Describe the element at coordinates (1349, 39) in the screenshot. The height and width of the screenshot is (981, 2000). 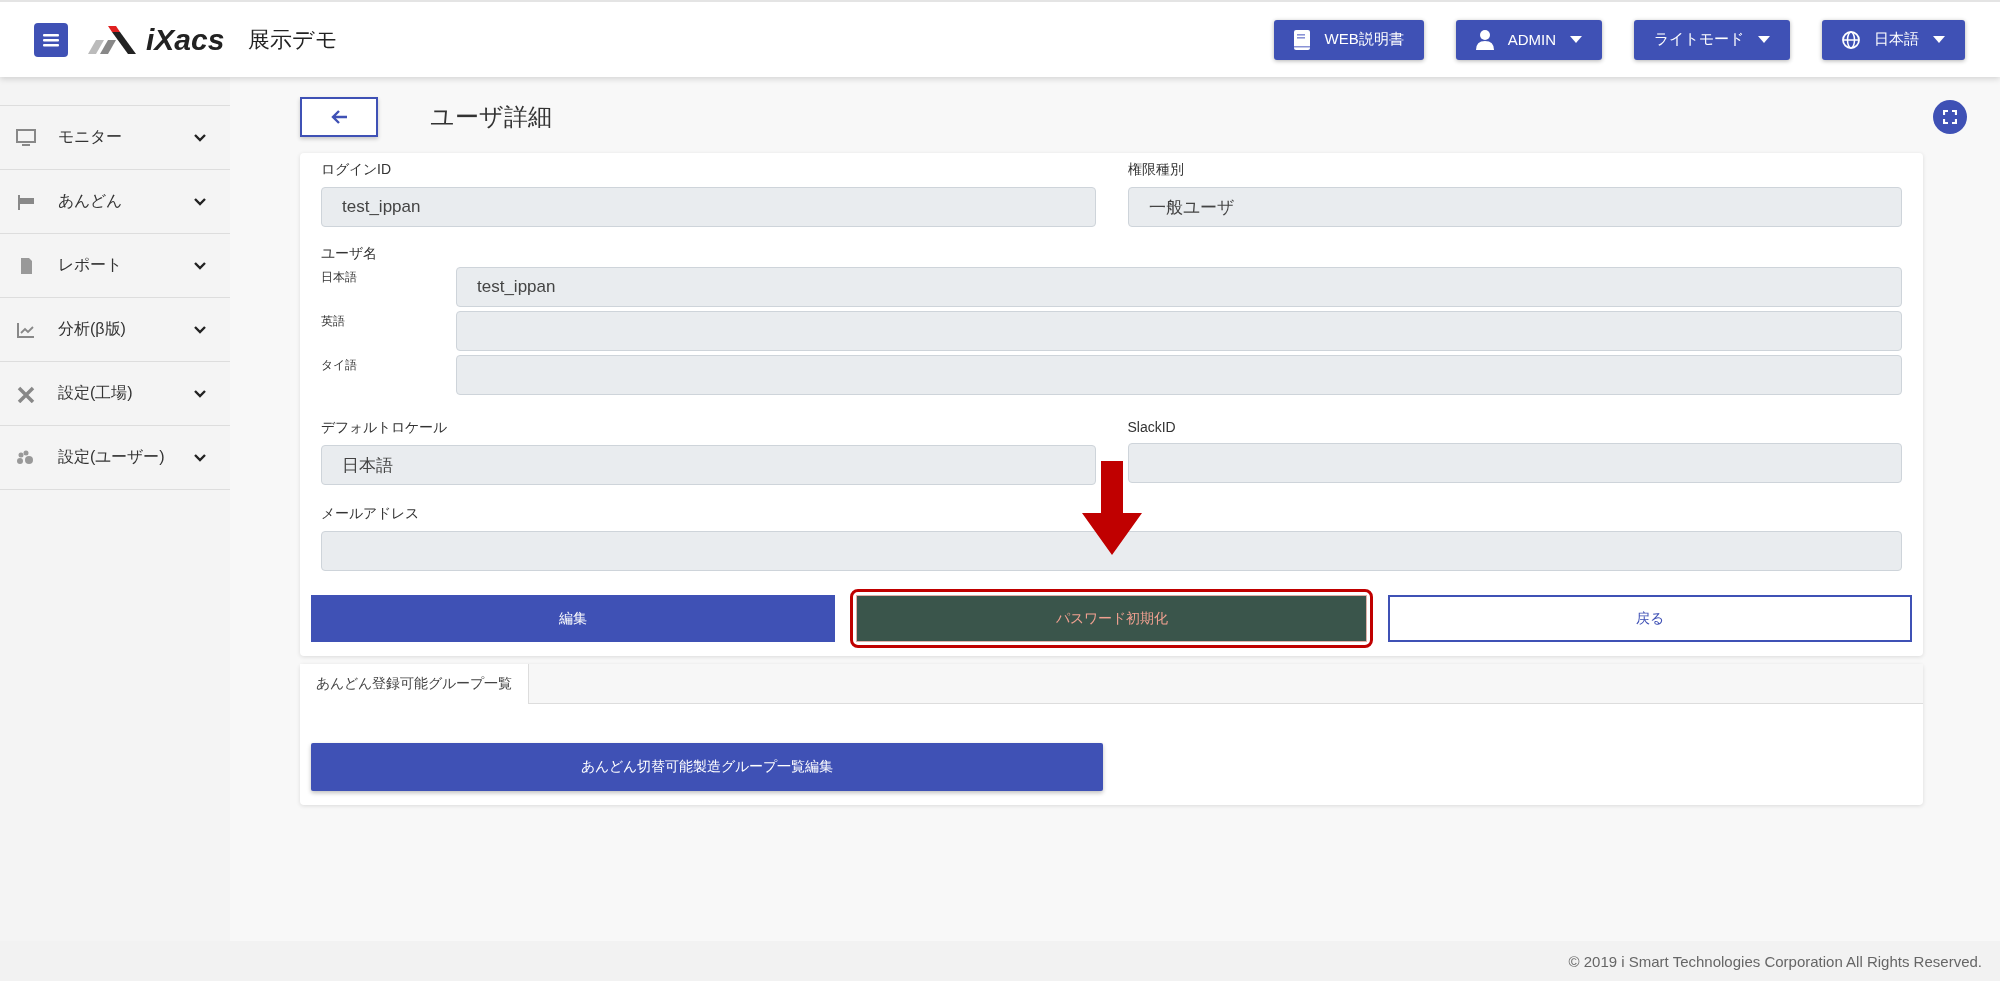
I see `header-button: WEB説明書` at that location.